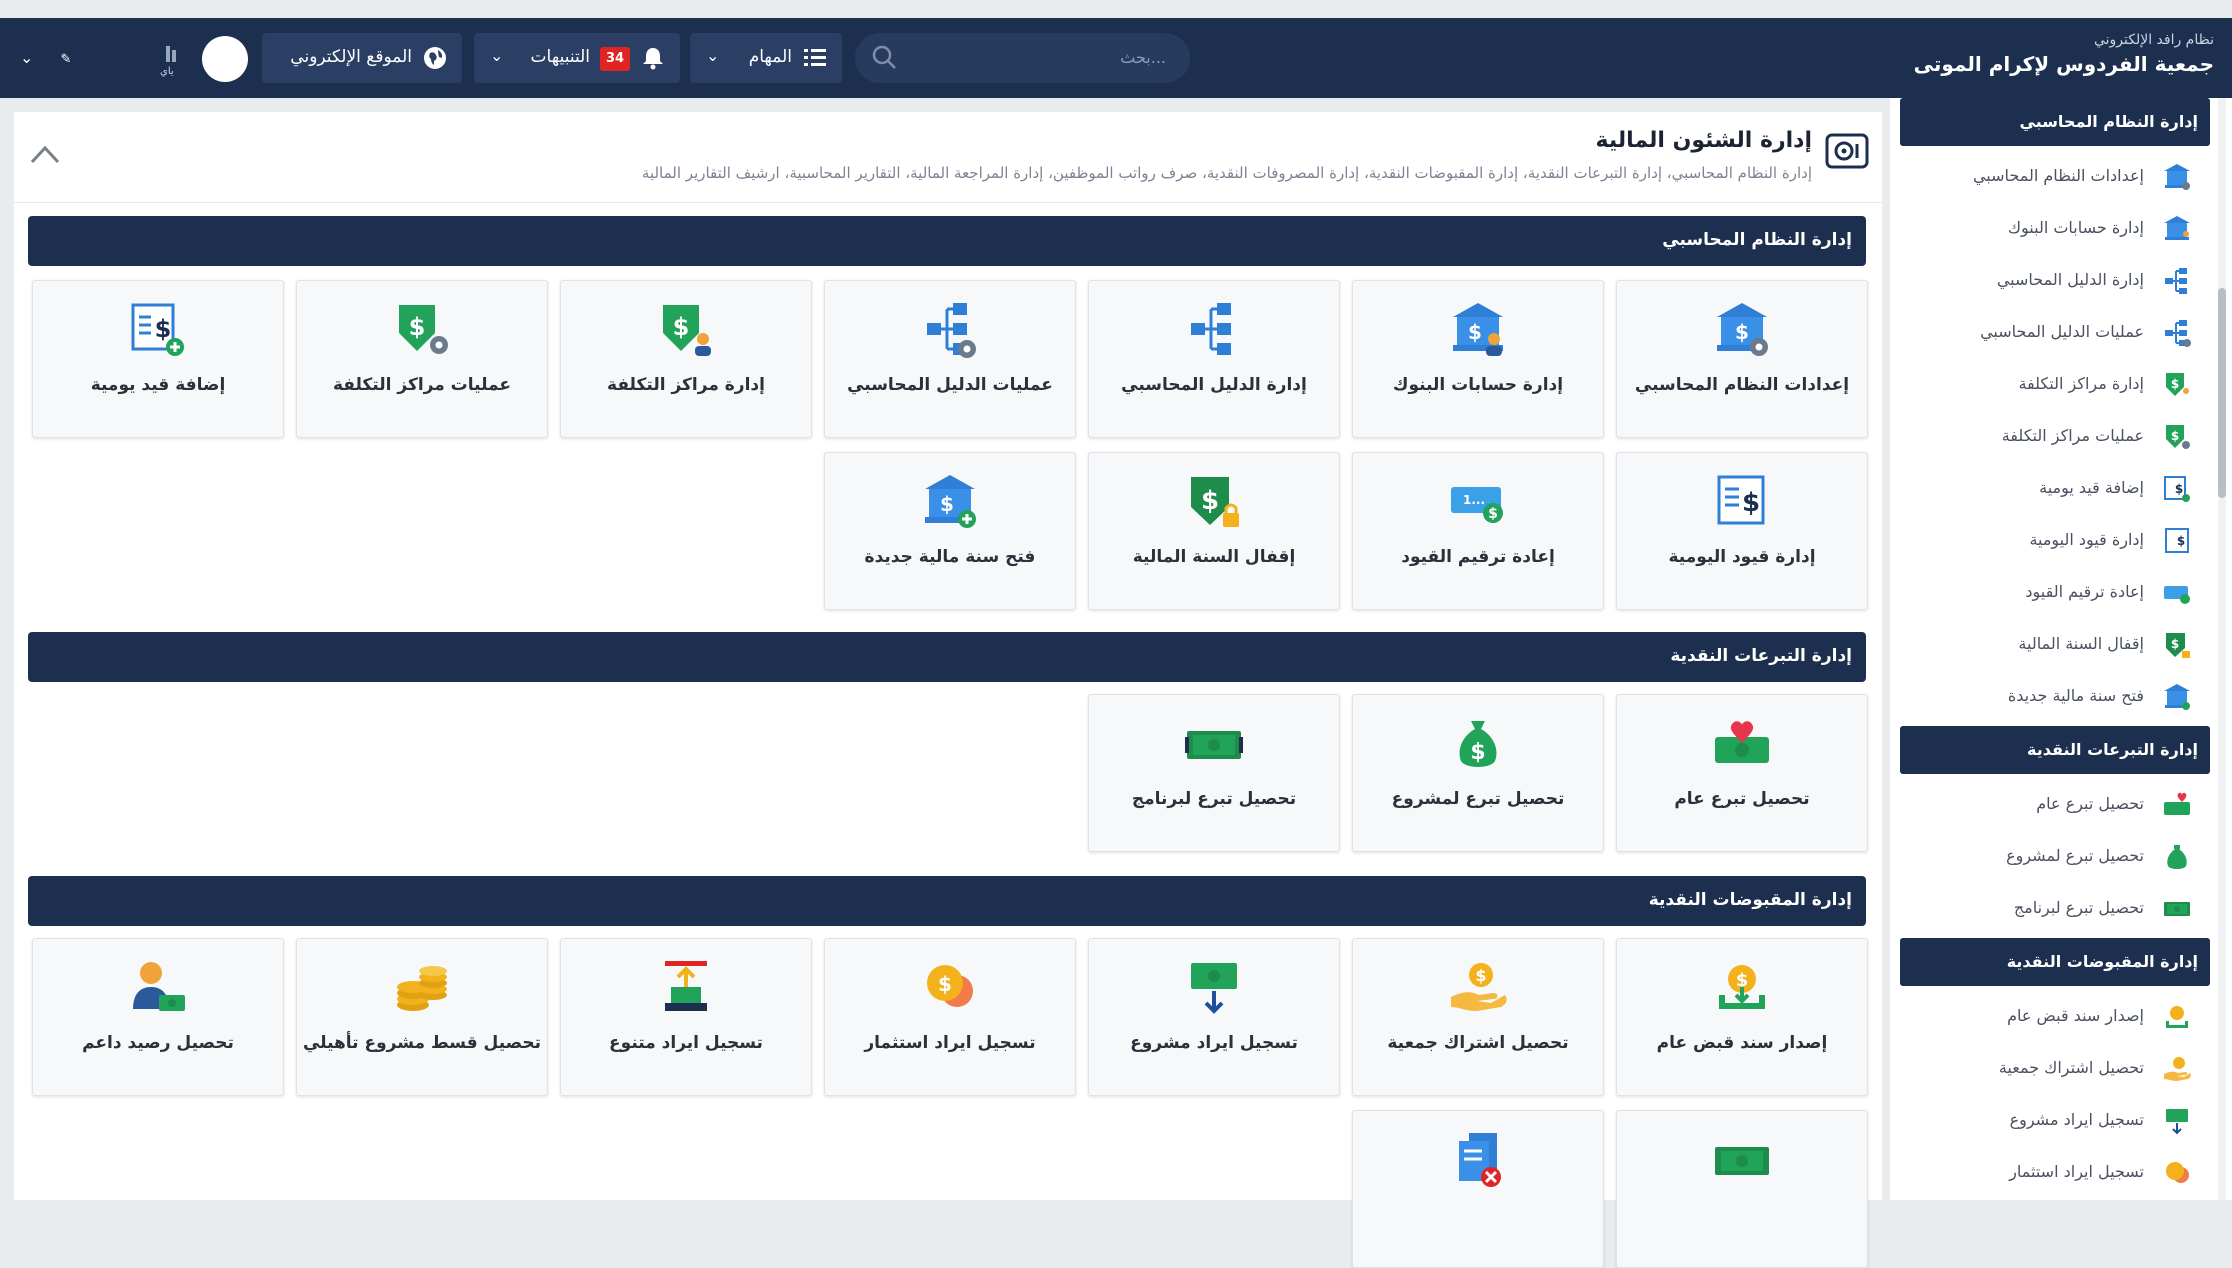 The image size is (2232, 1268). Describe the element at coordinates (2055, 384) in the screenshot. I see `sidebar-item-cost-centers: $ إدارة مراكز التكلفة` at that location.